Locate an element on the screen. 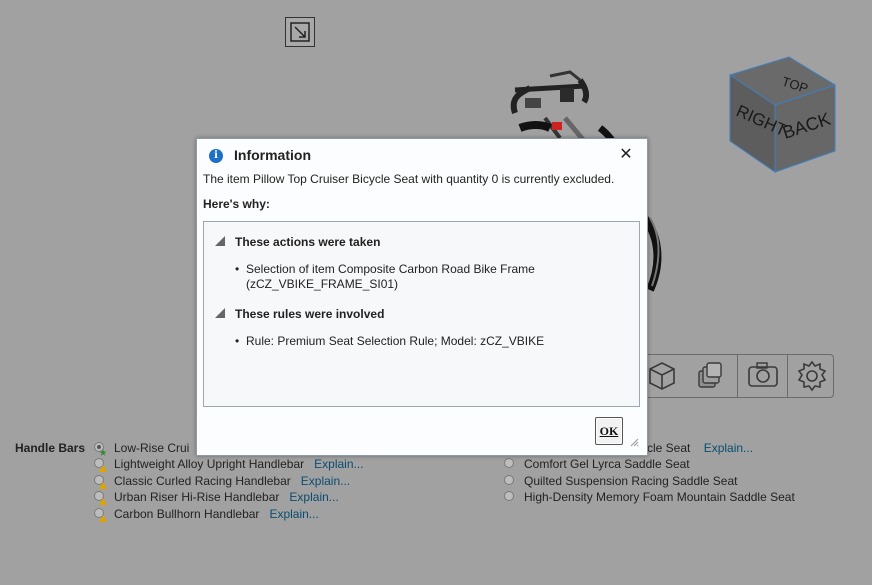  option-label: Lightweight Alloy Upright Handlebar is located at coordinates (209, 464).